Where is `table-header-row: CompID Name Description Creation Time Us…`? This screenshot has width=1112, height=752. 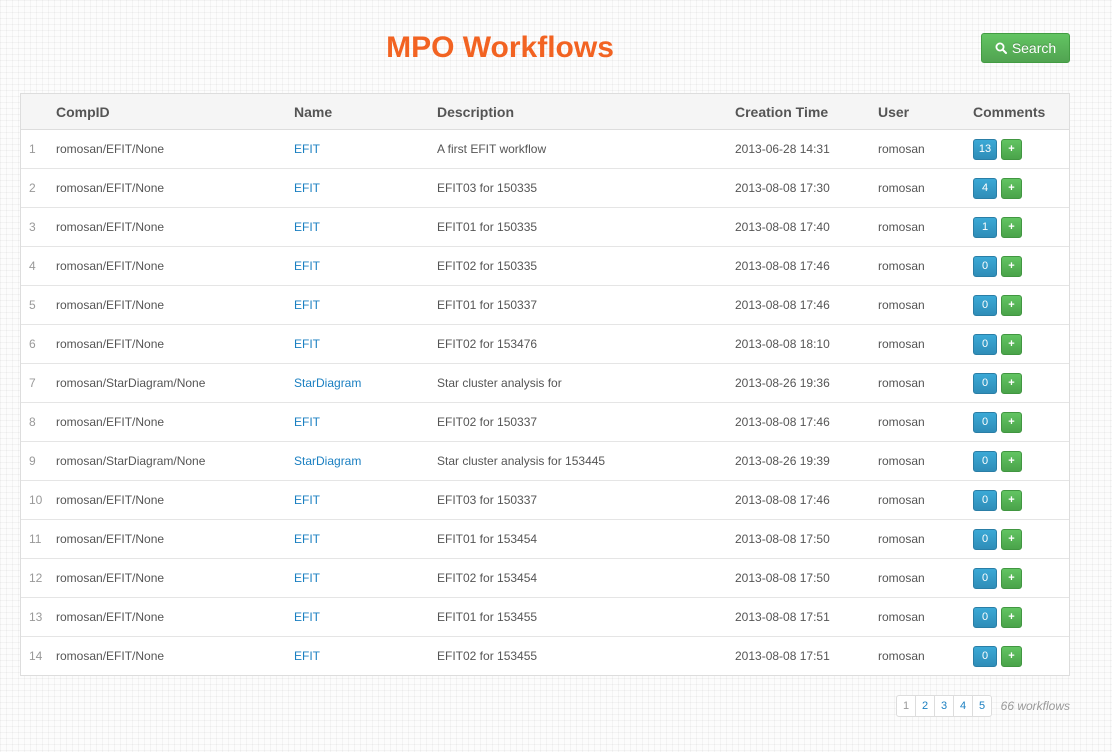
table-header-row: CompID Name Description Creation Time Us… is located at coordinates (545, 112).